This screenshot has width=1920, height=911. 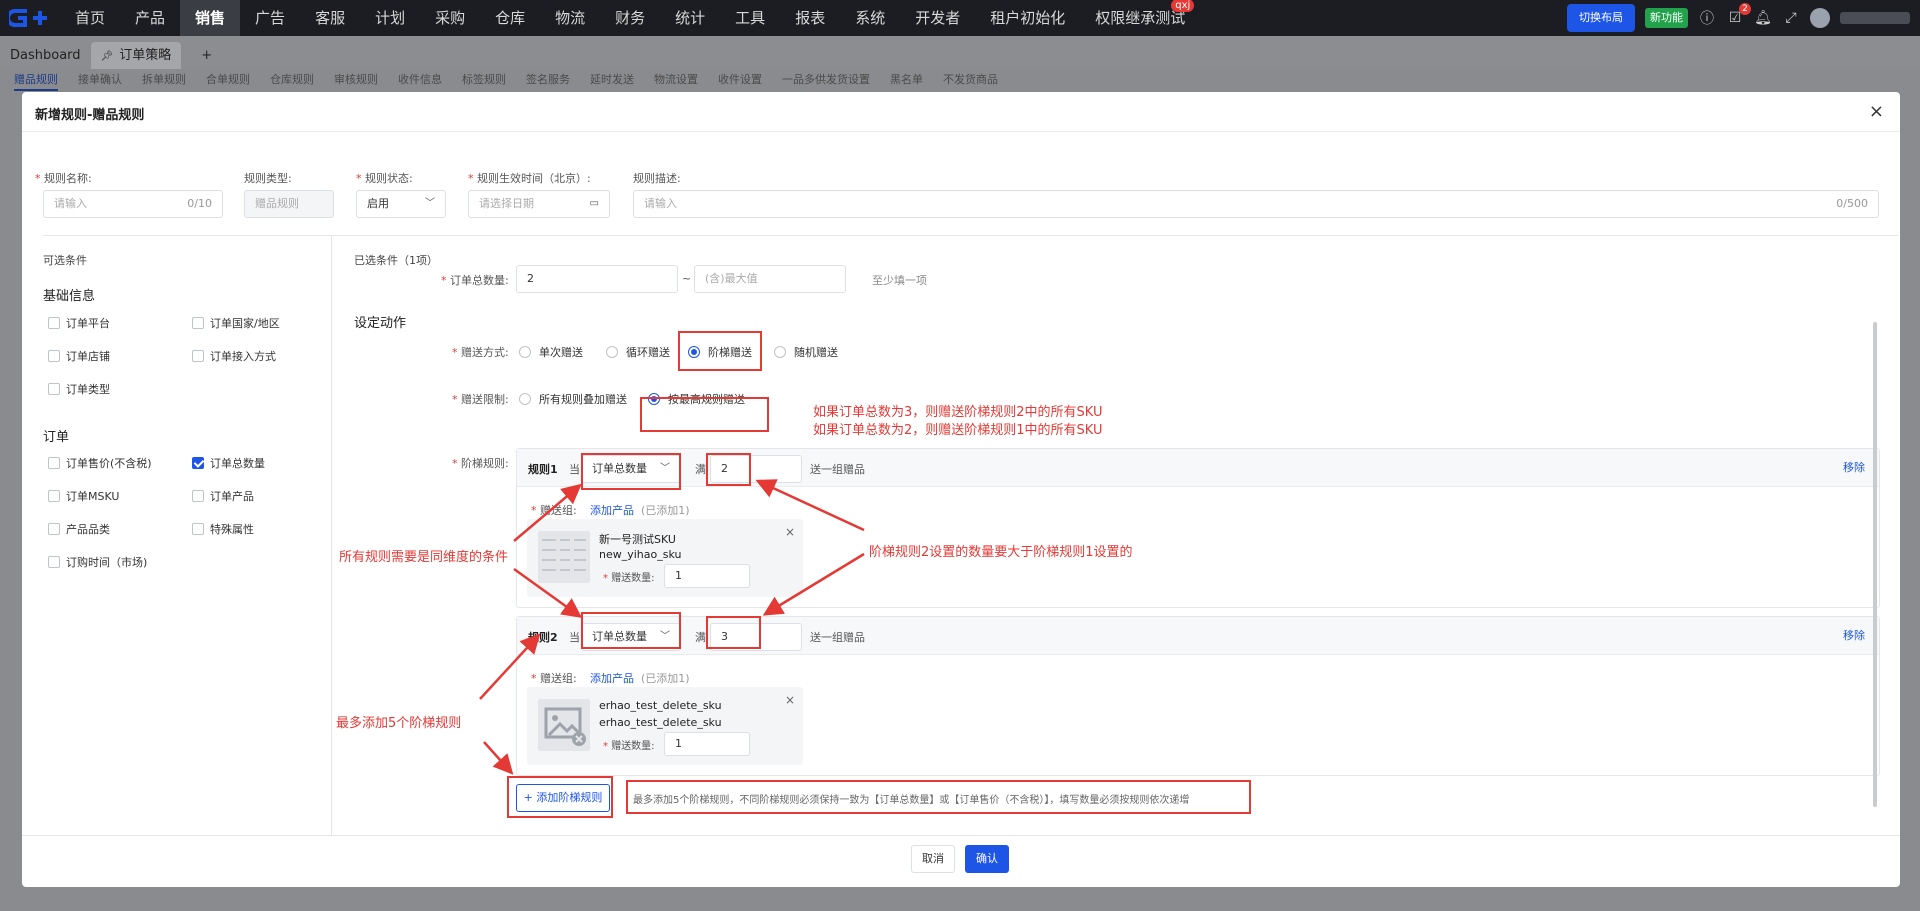 I want to click on condition-checkbox: 订购时间（市场), so click(x=97, y=562).